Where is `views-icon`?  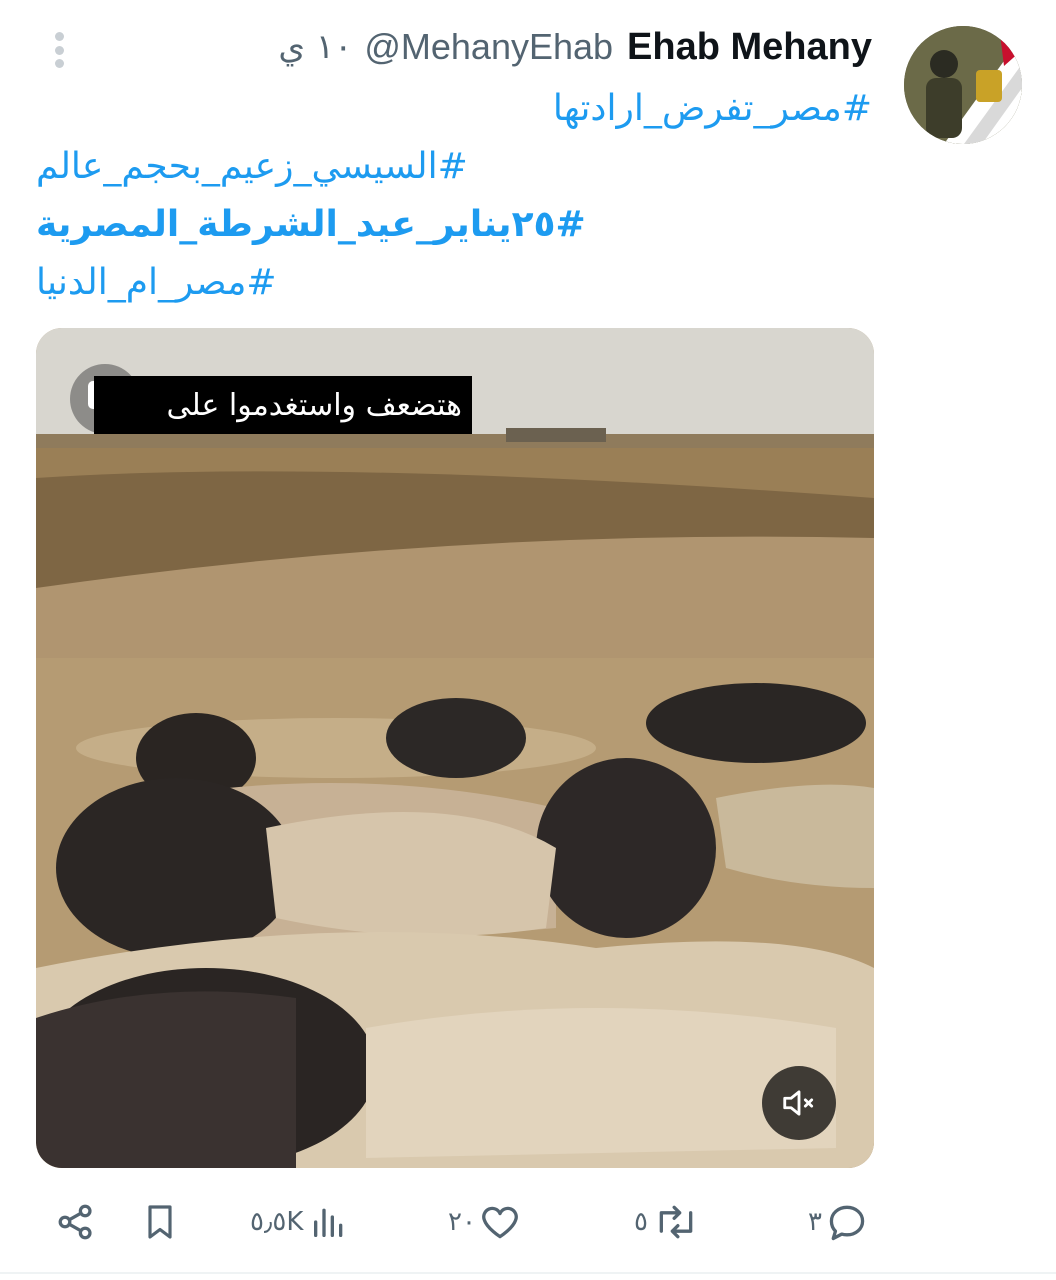 views-icon is located at coordinates (328, 1222).